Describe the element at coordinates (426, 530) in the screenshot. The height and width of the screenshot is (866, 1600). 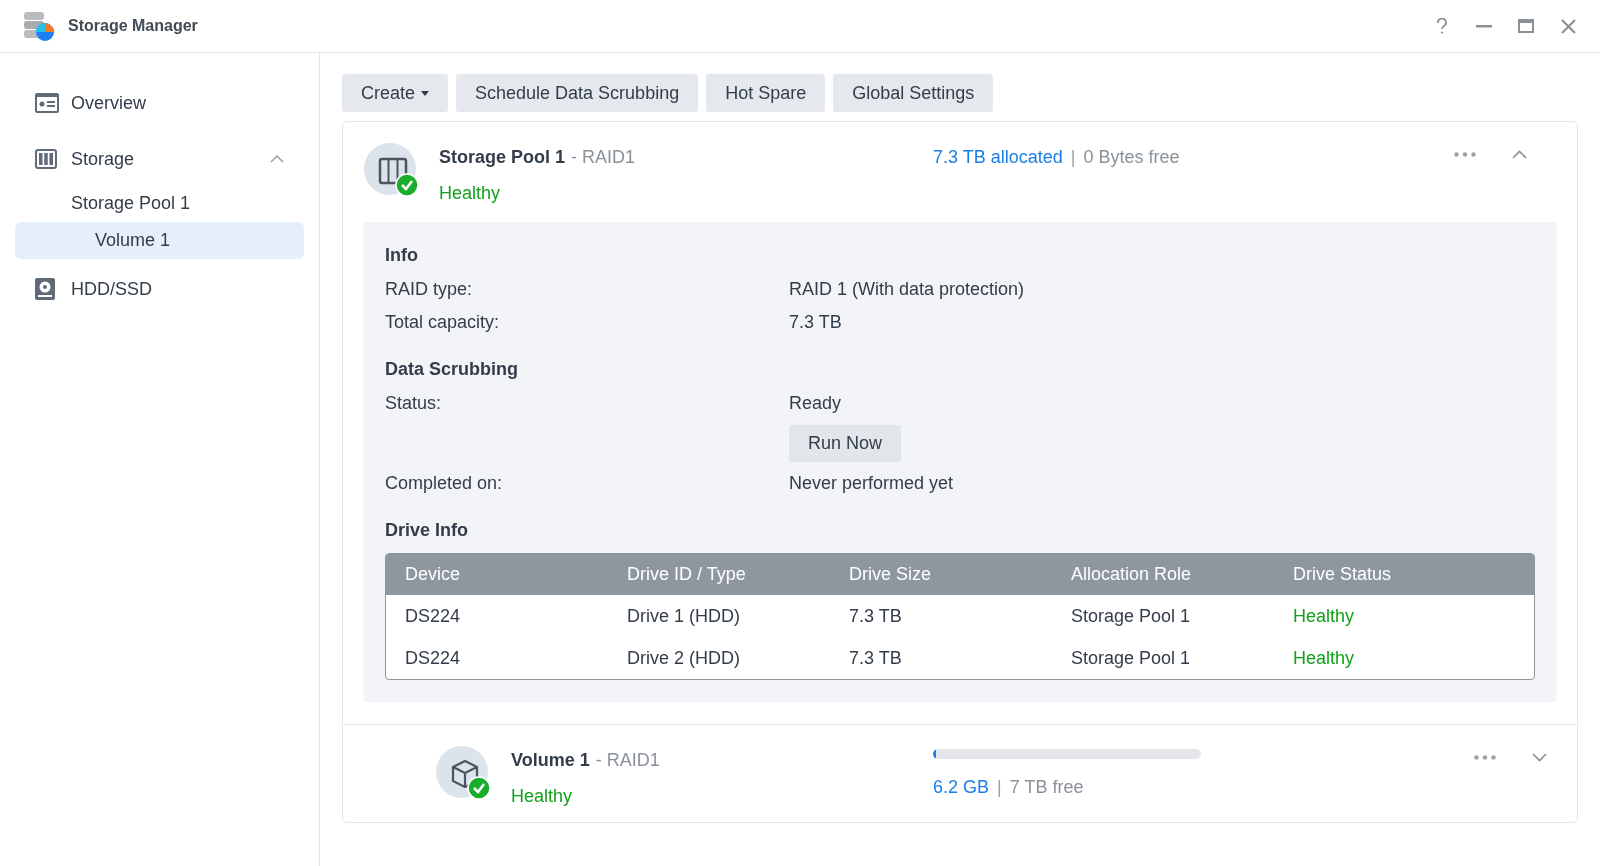
I see `section-heading: Drive Info` at that location.